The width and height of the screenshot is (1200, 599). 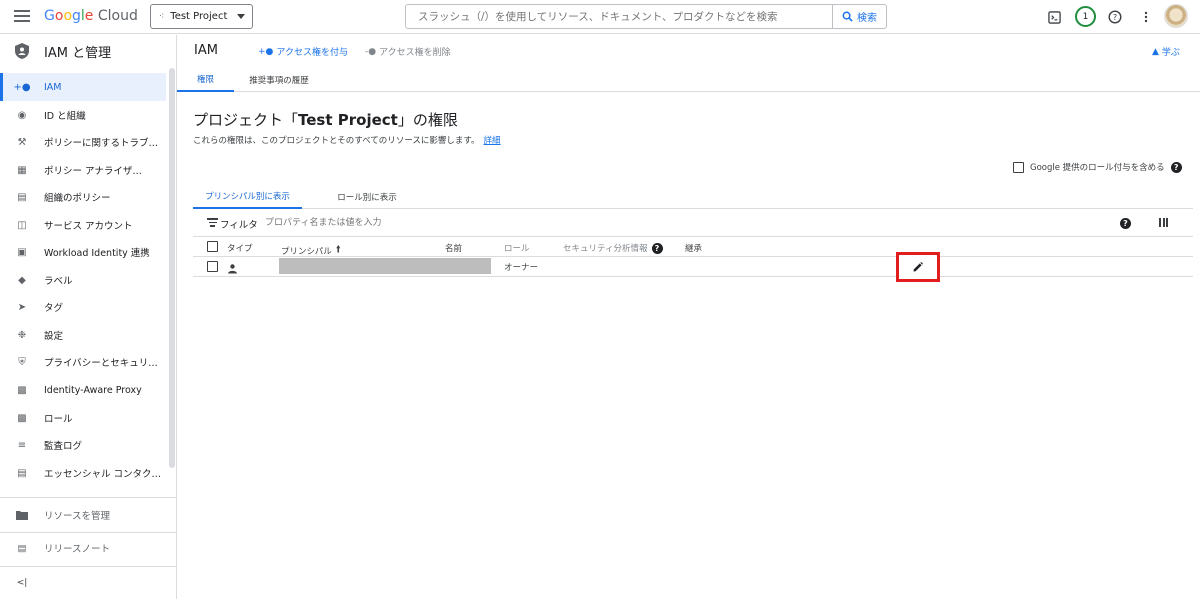 I want to click on column-type: タイプ, so click(x=240, y=248).